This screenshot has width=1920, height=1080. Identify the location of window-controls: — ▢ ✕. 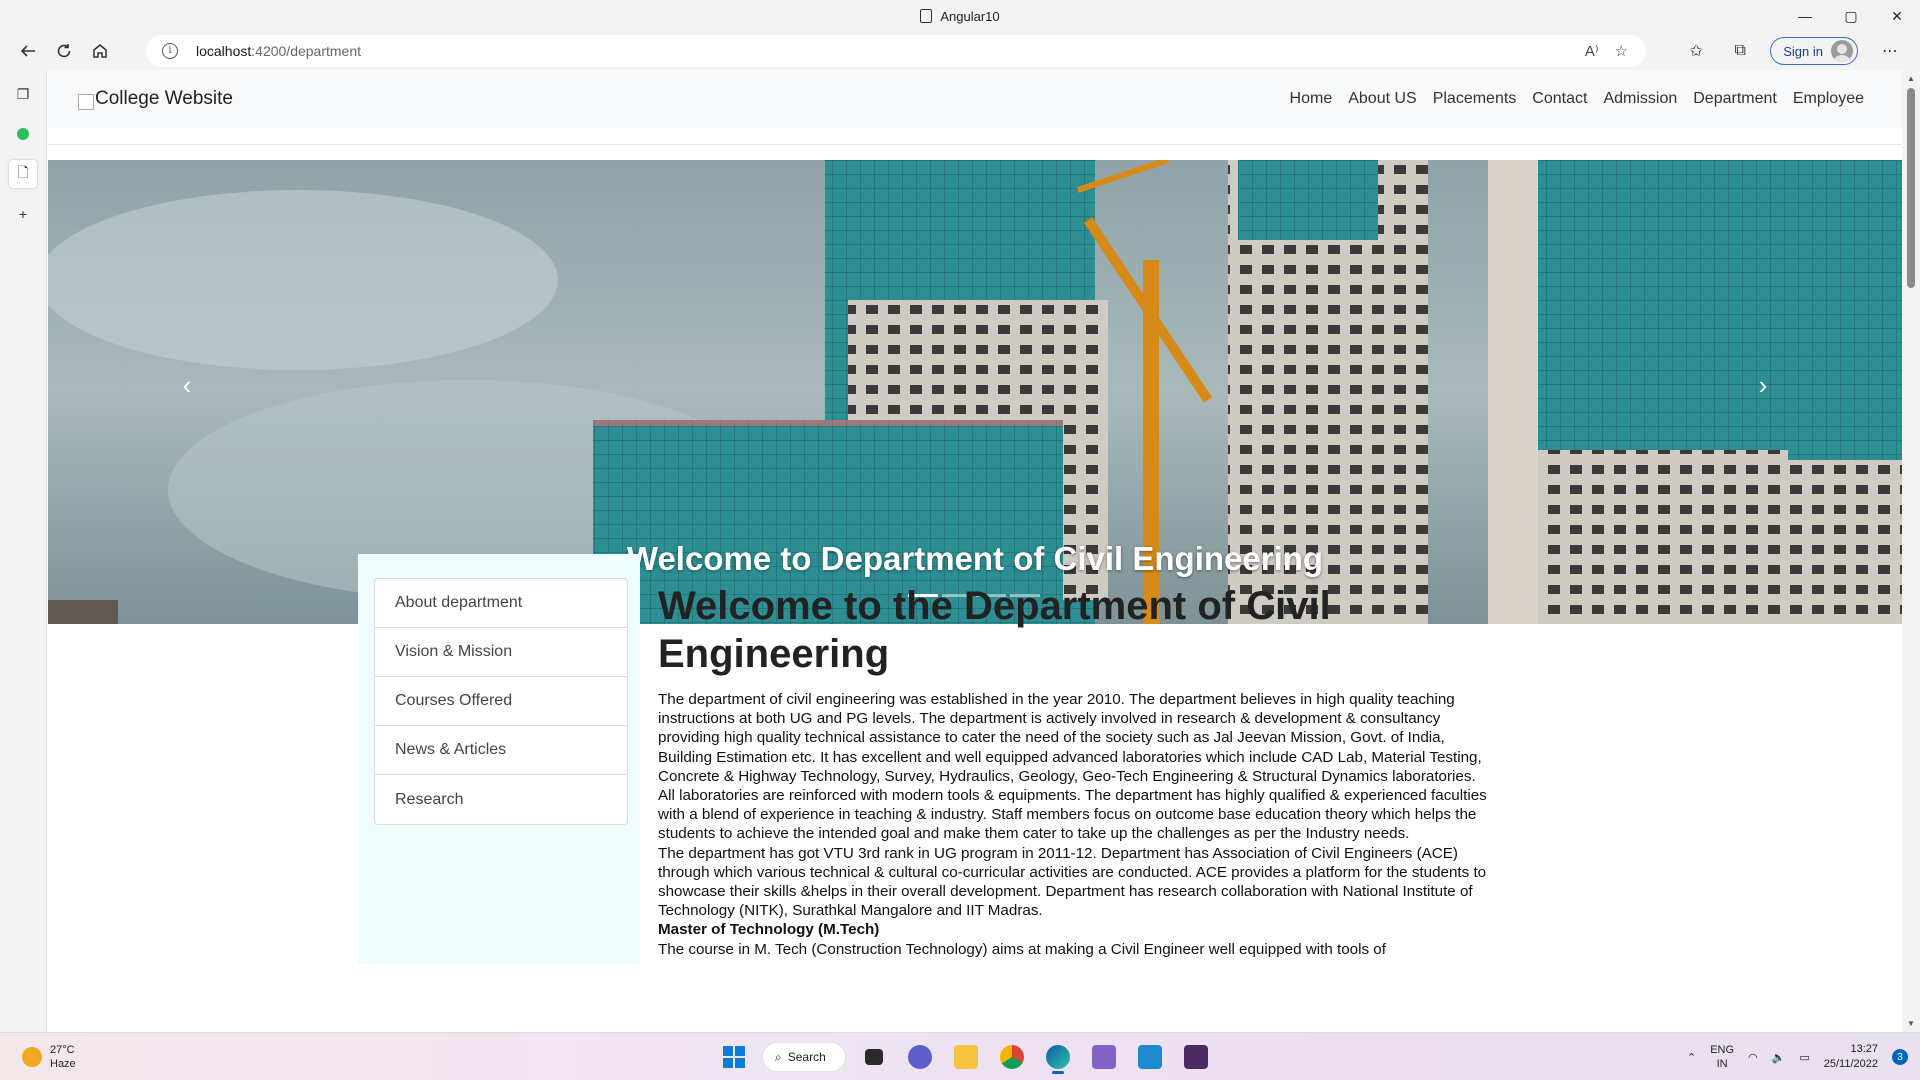
(1851, 16).